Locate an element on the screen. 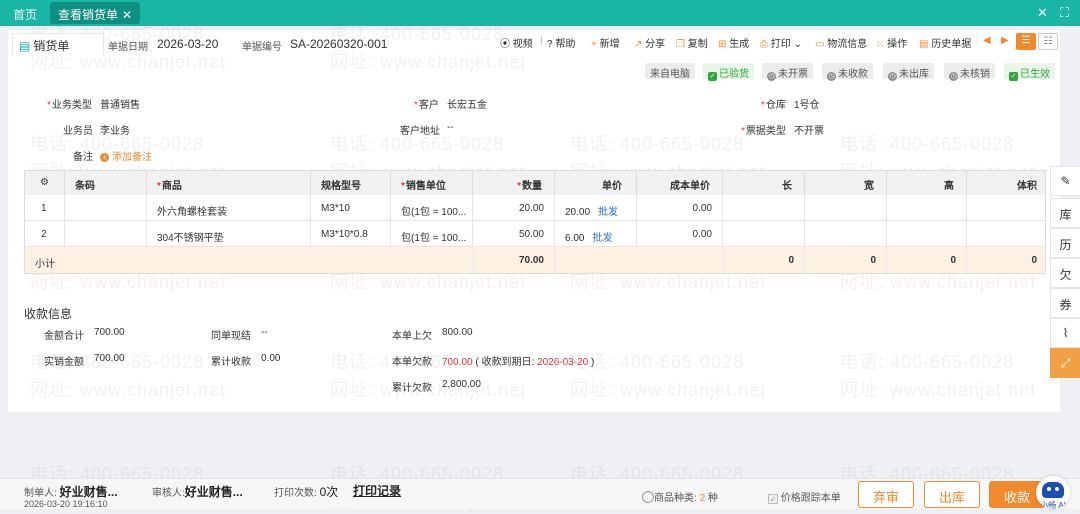  address-label: 客户地址 is located at coordinates (420, 131).